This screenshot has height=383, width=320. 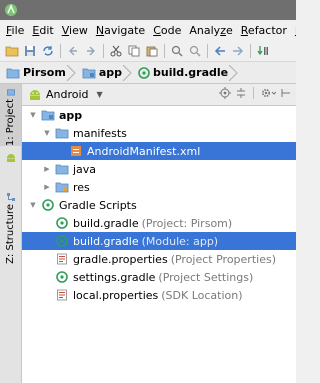 I want to click on gradle-scripts-icon, so click(x=48, y=205).